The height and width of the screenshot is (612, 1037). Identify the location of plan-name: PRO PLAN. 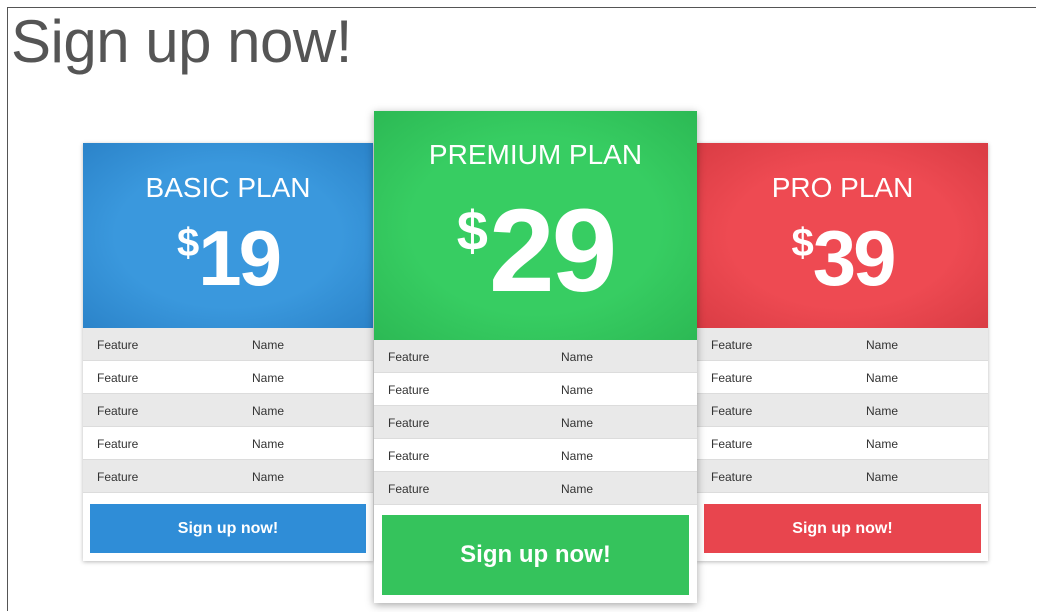
(842, 187).